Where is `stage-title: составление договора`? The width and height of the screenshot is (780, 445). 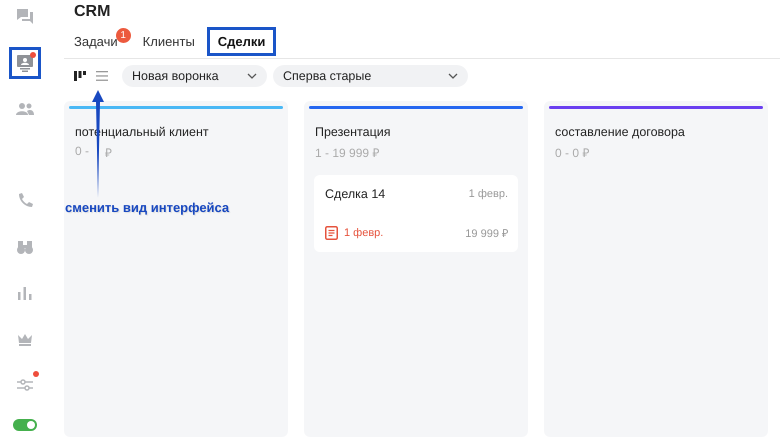 stage-title: составление договора is located at coordinates (620, 132).